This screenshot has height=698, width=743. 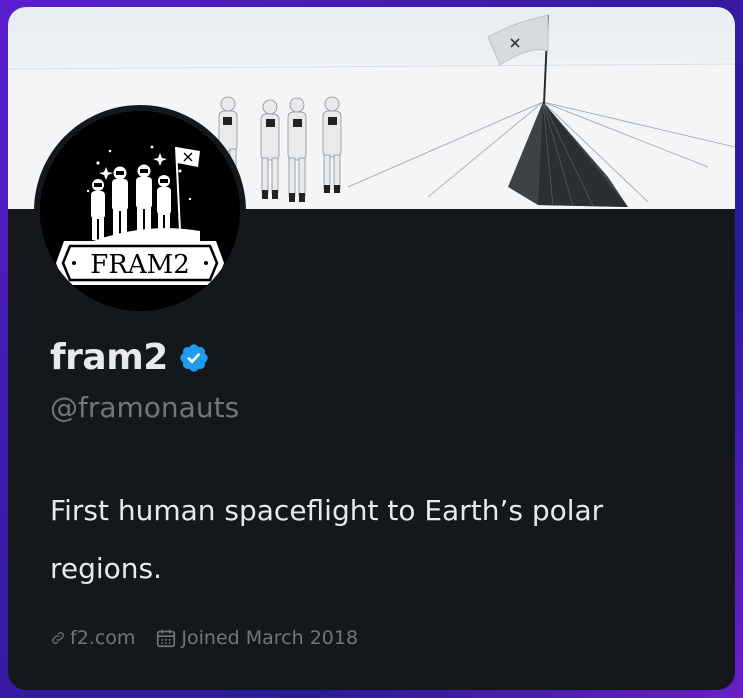 I want to click on verified-badge-icon, so click(x=194, y=358).